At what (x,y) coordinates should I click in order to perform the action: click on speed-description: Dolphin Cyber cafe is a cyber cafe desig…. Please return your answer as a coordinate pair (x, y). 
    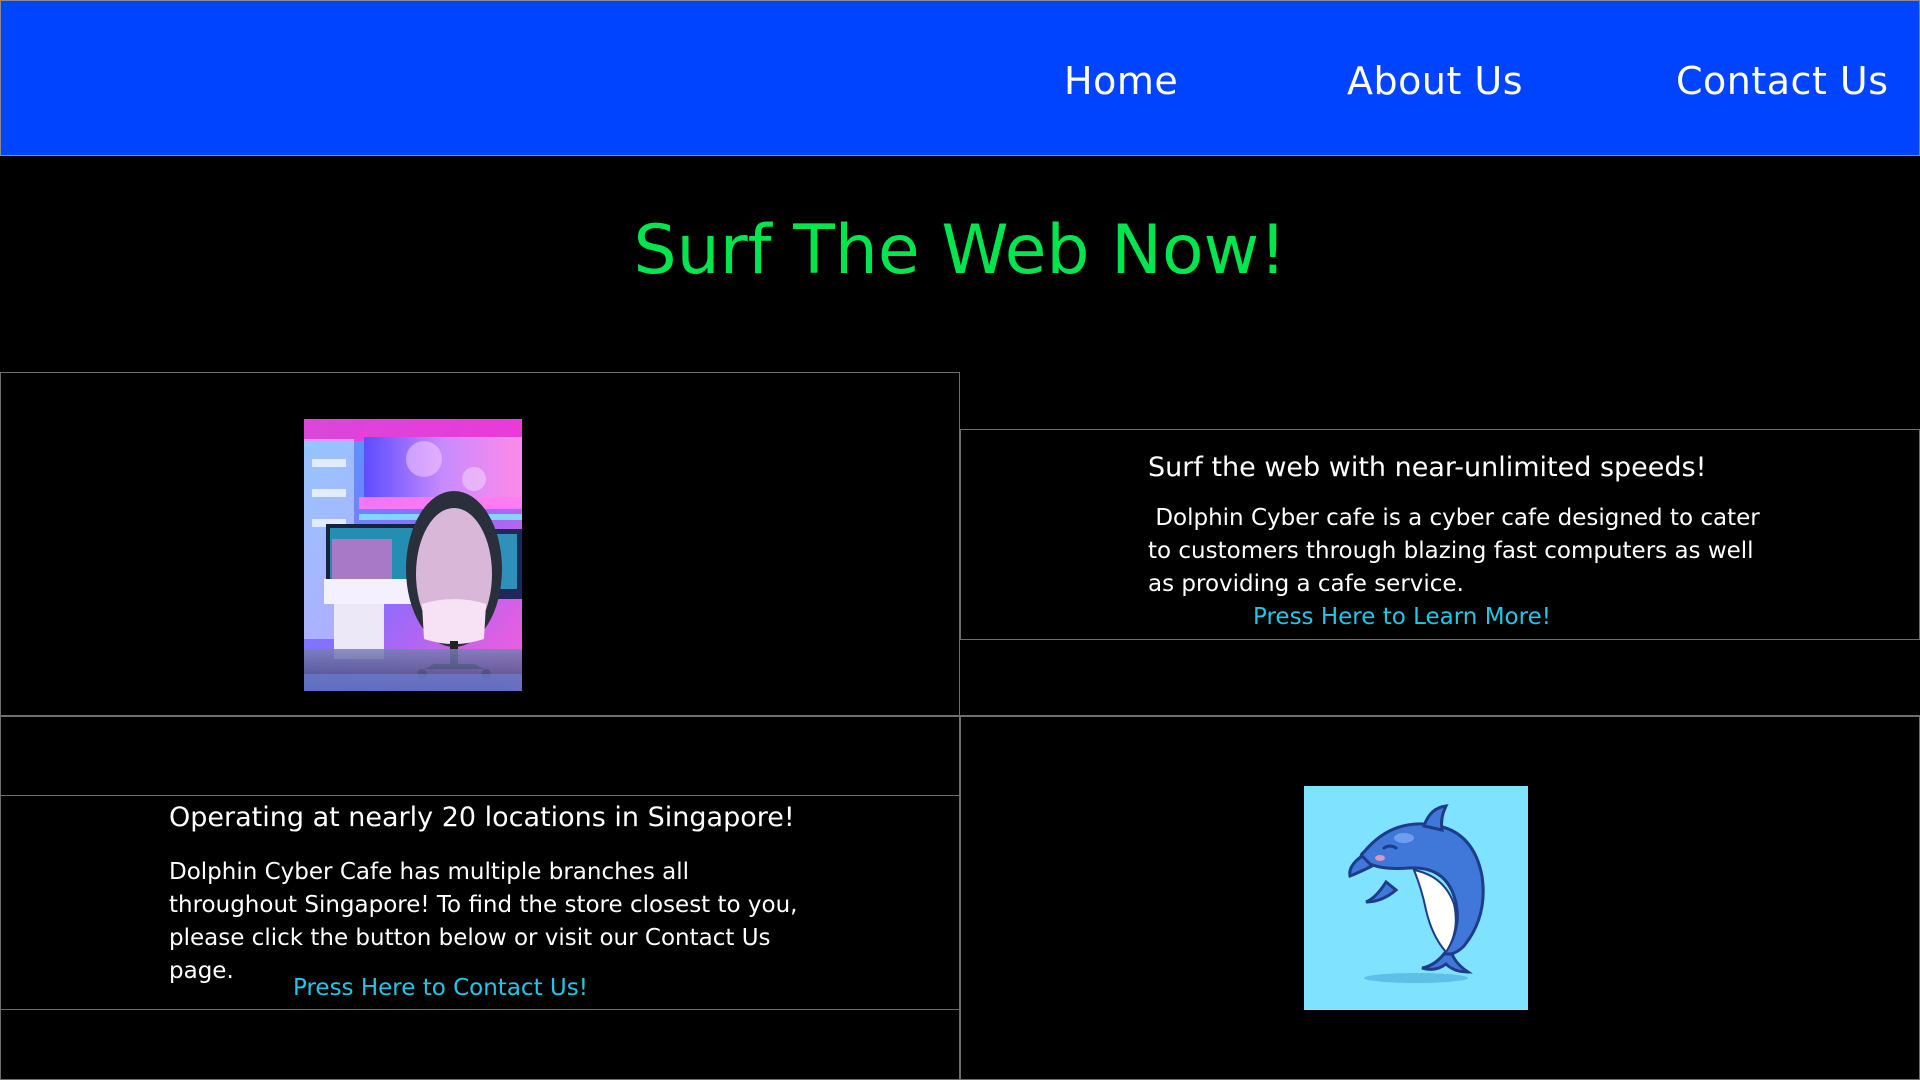
    Looking at the image, I should click on (1458, 551).